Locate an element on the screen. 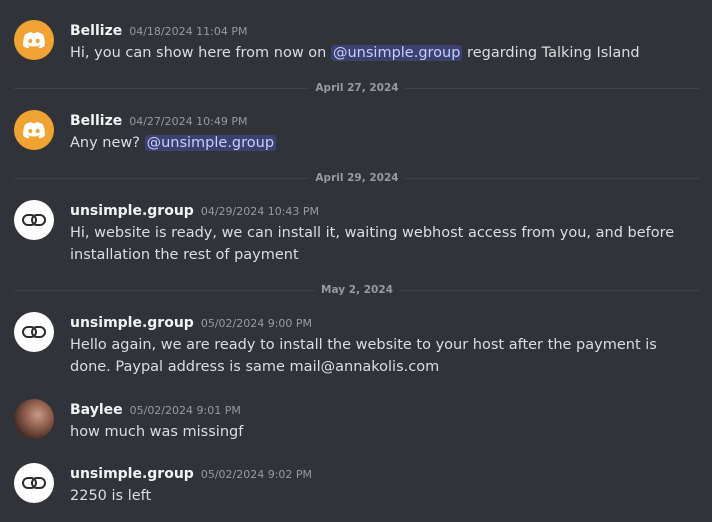  date-divider-label: May 2, 2024 is located at coordinates (357, 290).